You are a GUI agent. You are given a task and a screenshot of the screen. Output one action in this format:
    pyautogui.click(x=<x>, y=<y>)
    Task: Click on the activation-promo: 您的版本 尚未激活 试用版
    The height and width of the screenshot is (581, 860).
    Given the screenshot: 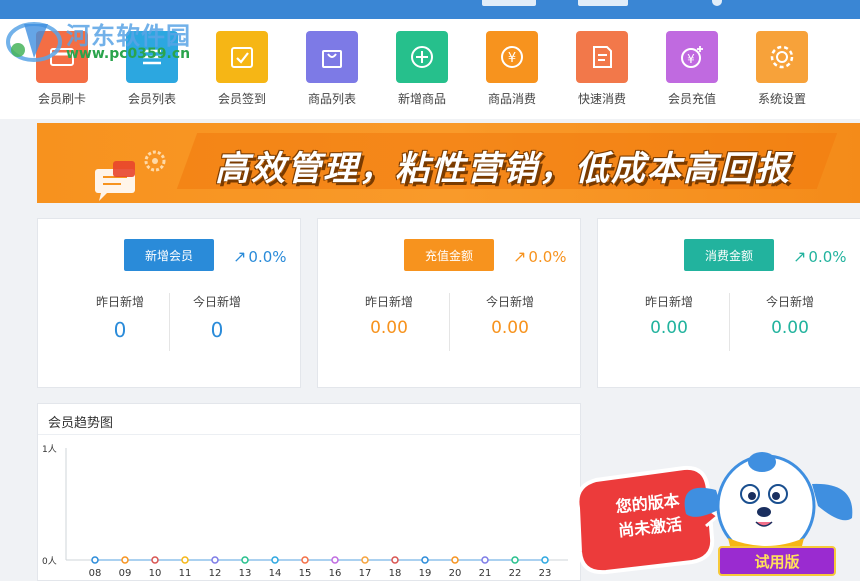 What is the action you would take?
    pyautogui.click(x=713, y=513)
    